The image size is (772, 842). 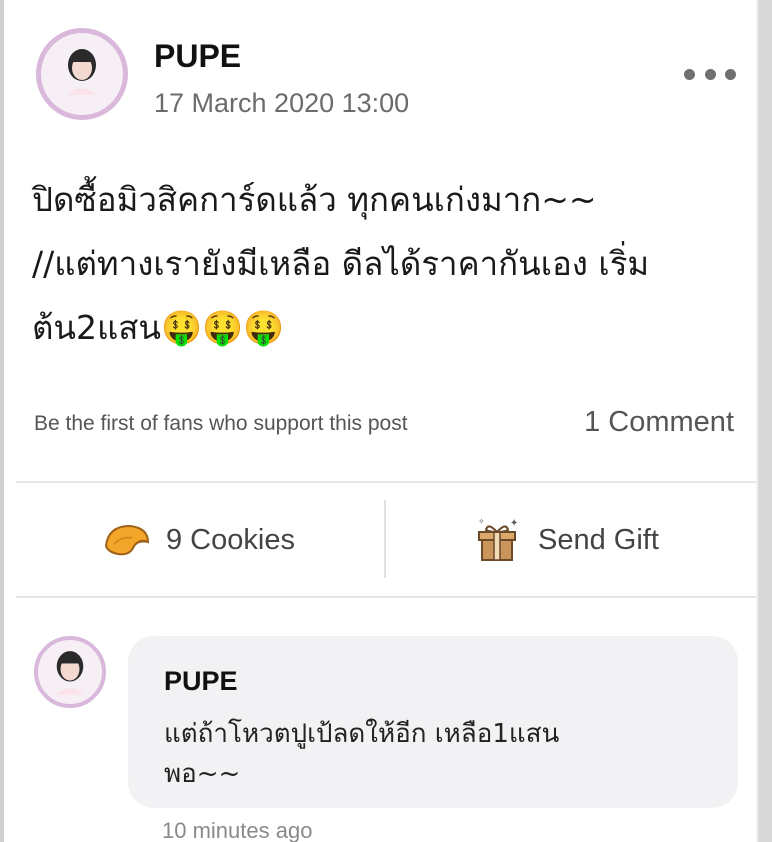 What do you see at coordinates (659, 422) in the screenshot?
I see `comment-count-link: 1 Comment` at bounding box center [659, 422].